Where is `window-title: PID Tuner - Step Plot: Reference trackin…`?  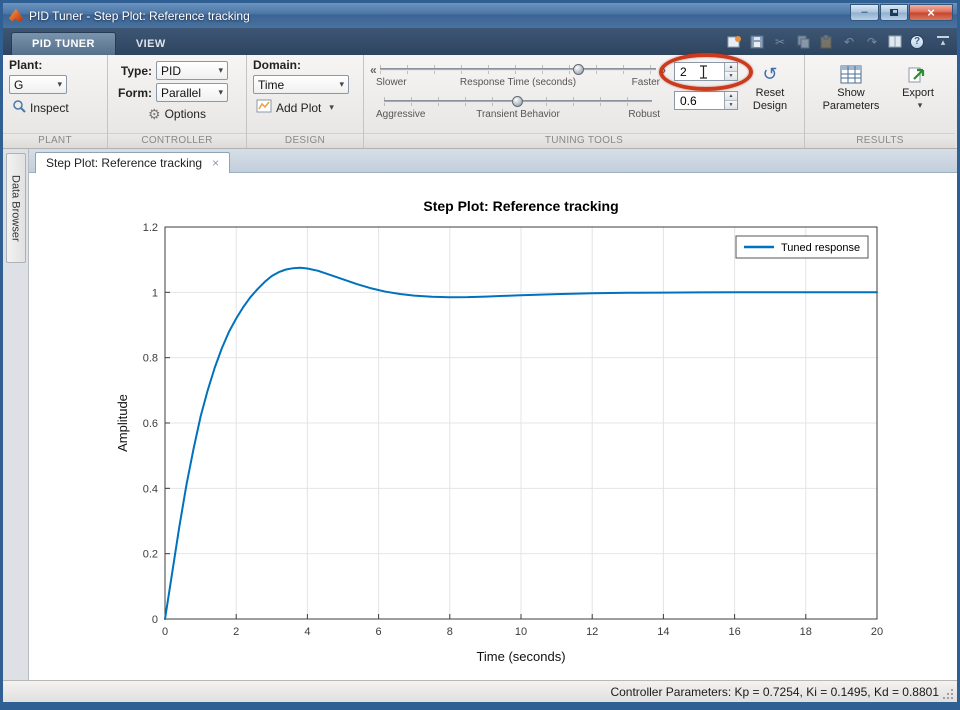
window-title: PID Tuner - Step Plot: Reference trackin… is located at coordinates (139, 15).